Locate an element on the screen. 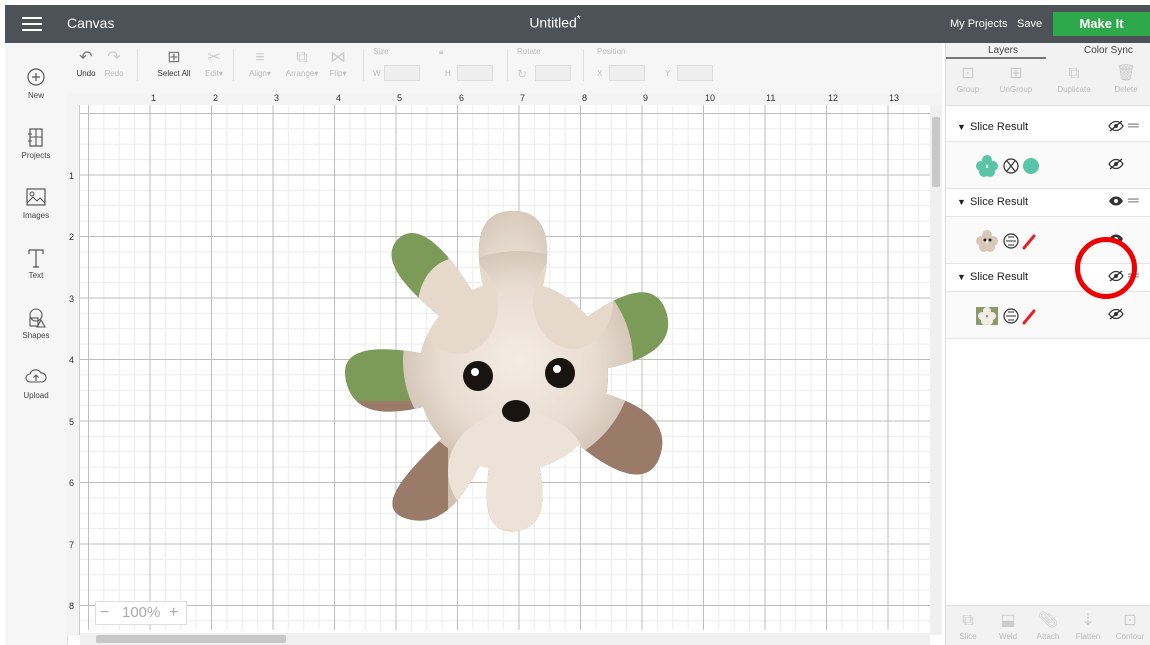  contour-label: Contour is located at coordinates (1130, 636).